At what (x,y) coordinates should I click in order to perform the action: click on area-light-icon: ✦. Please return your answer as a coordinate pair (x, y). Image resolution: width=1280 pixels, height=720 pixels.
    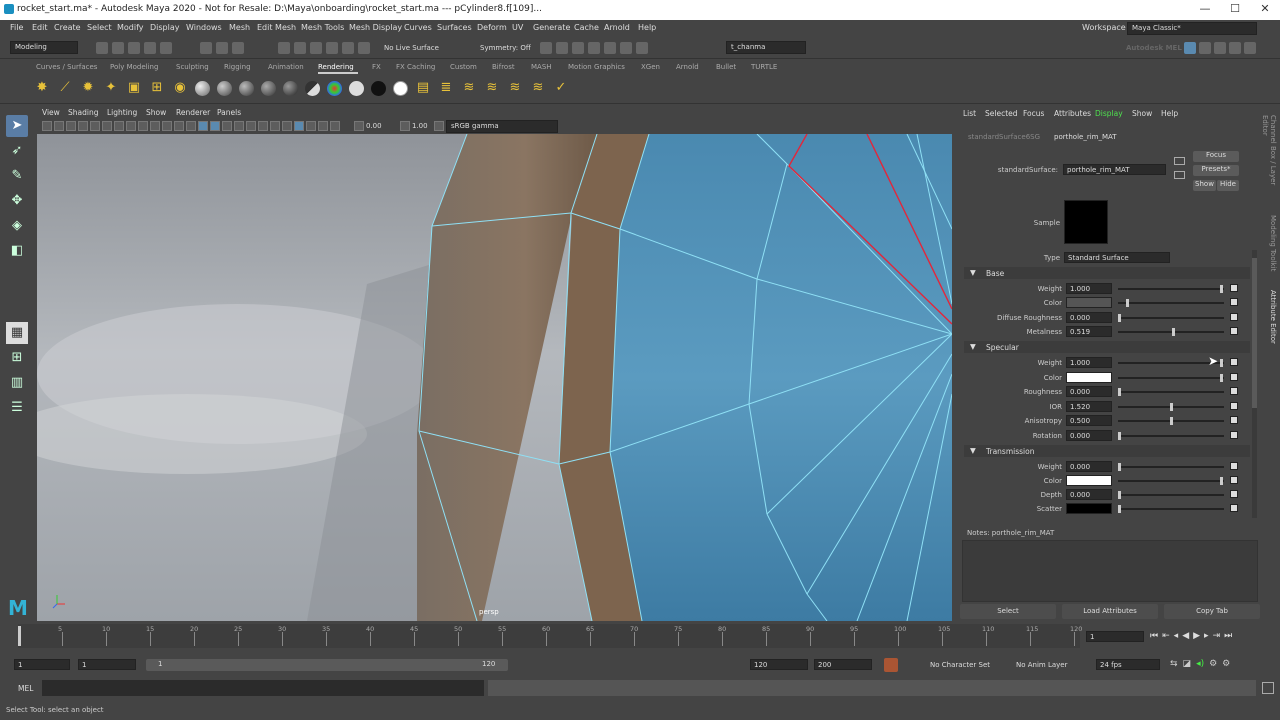
    Looking at the image, I should click on (111, 88).